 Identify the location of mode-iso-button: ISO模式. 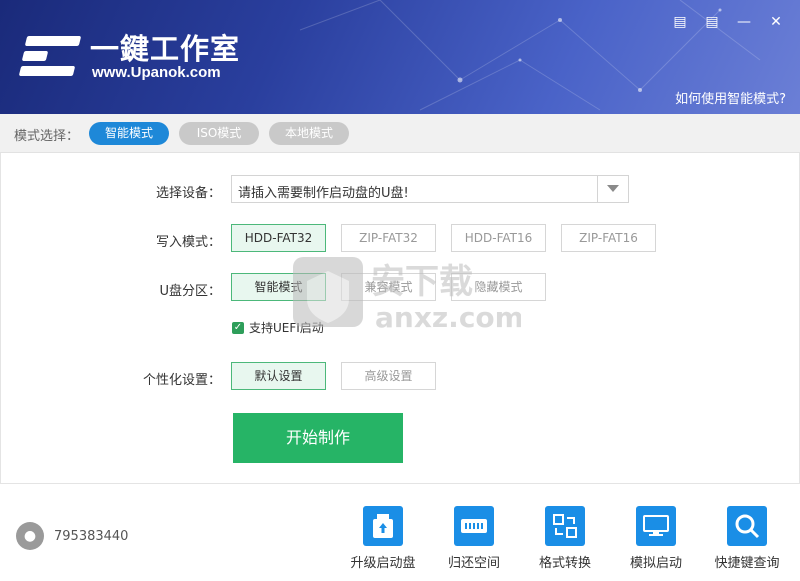
(219, 133).